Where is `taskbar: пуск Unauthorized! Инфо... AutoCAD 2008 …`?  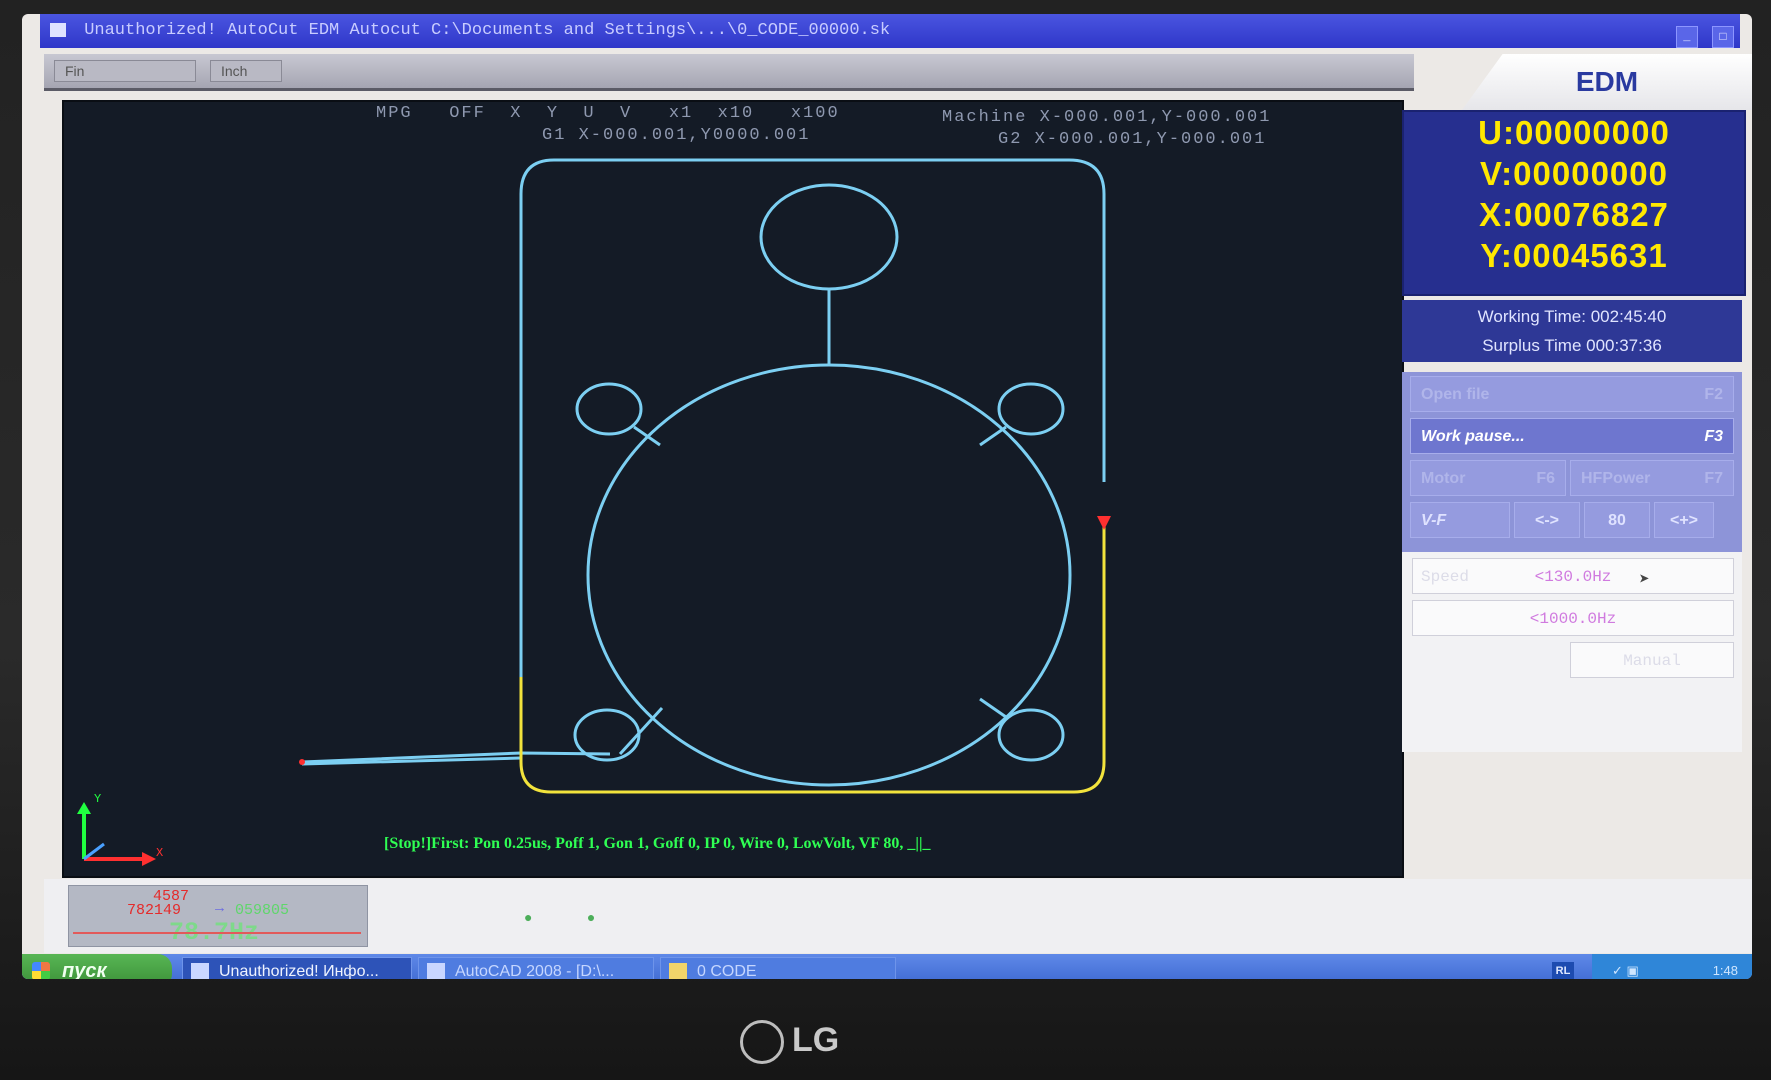 taskbar: пуск Unauthorized! Инфо... AutoCAD 2008 … is located at coordinates (887, 966).